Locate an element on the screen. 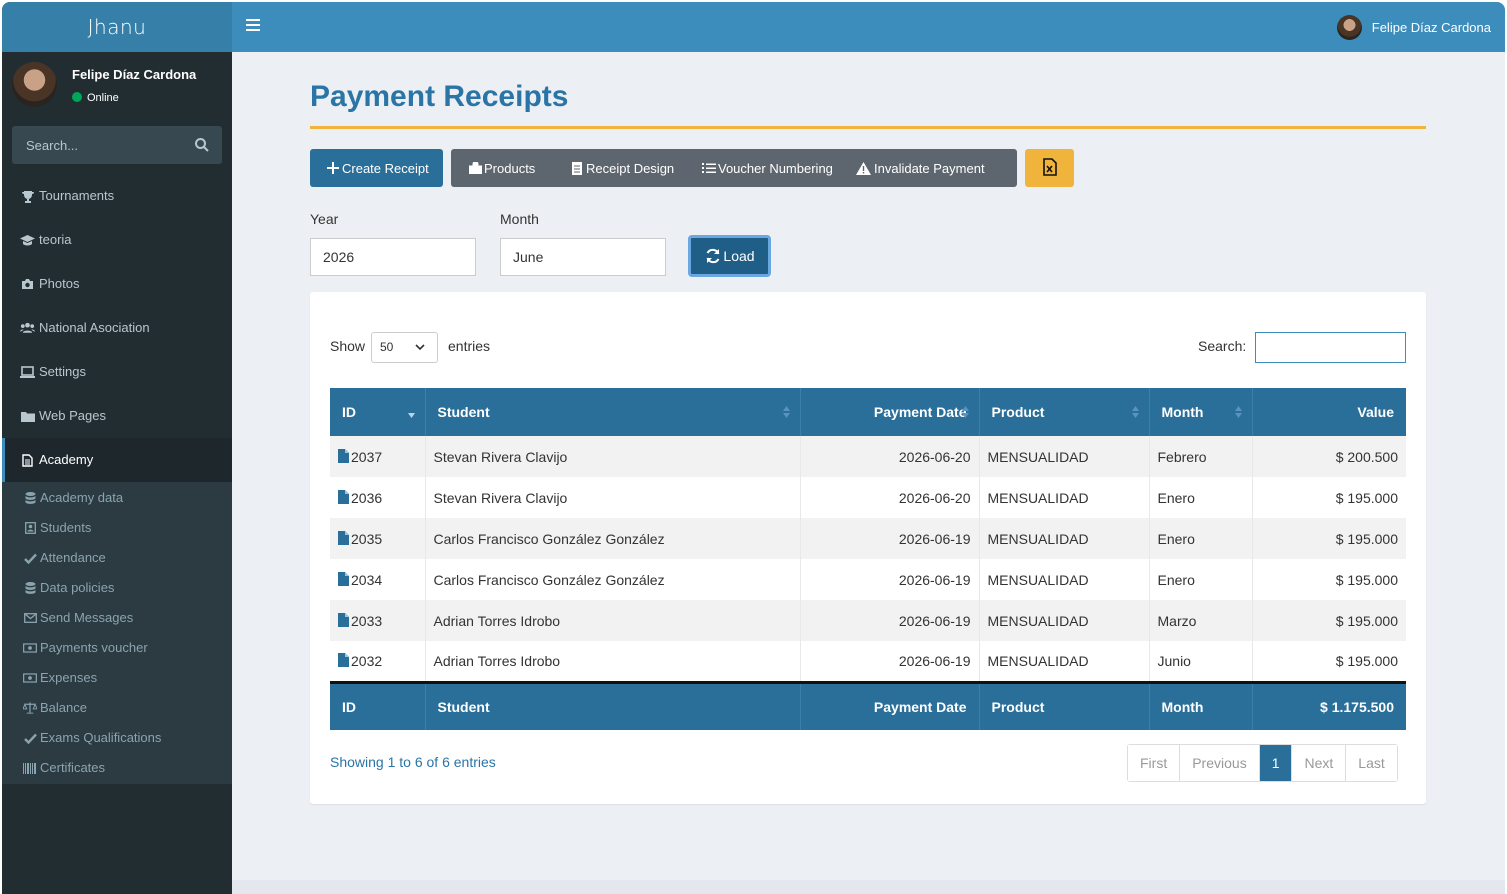  cell-value: $ 200.500 is located at coordinates (1329, 456).